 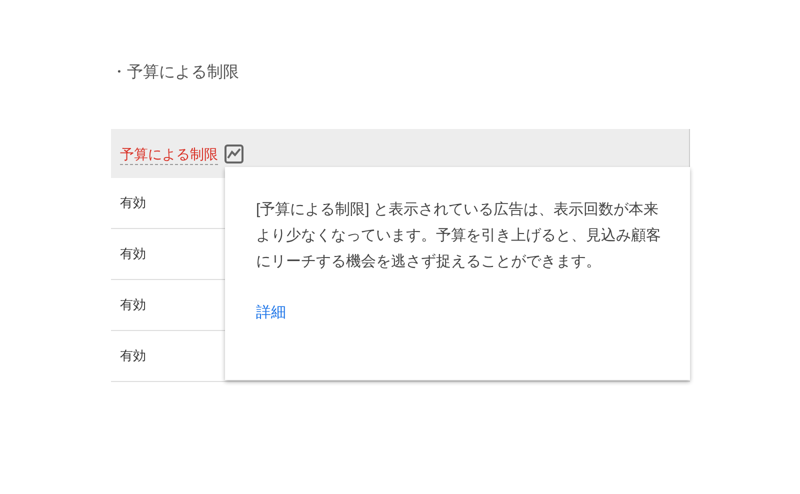 I want to click on column-header: 予算による制限, so click(x=169, y=153).